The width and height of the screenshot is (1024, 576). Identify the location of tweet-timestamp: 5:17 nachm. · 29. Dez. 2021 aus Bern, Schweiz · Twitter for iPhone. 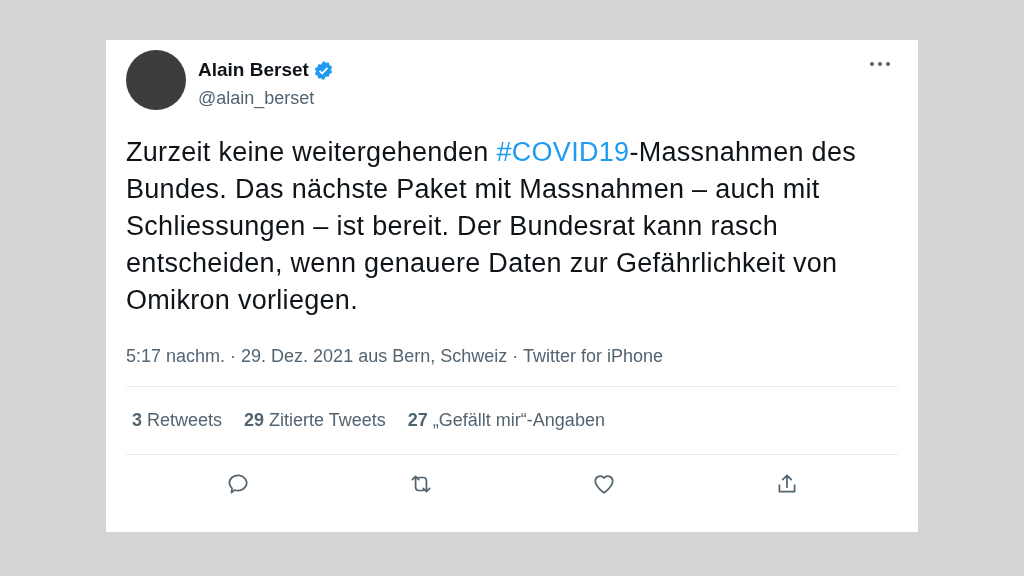
(394, 355).